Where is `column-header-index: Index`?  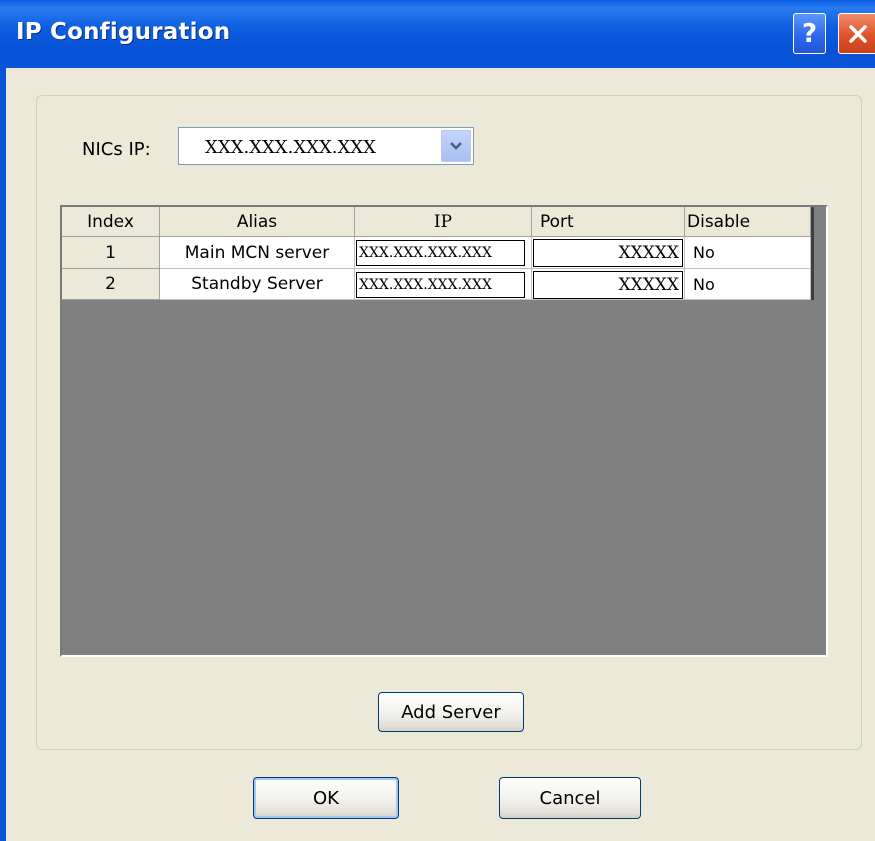
column-header-index: Index is located at coordinates (111, 222).